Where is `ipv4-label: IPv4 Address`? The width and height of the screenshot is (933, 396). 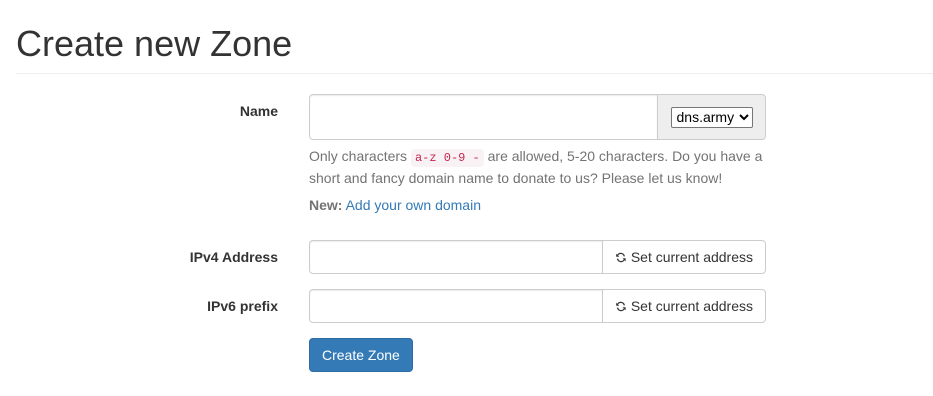 ipv4-label: IPv4 Address is located at coordinates (233, 257).